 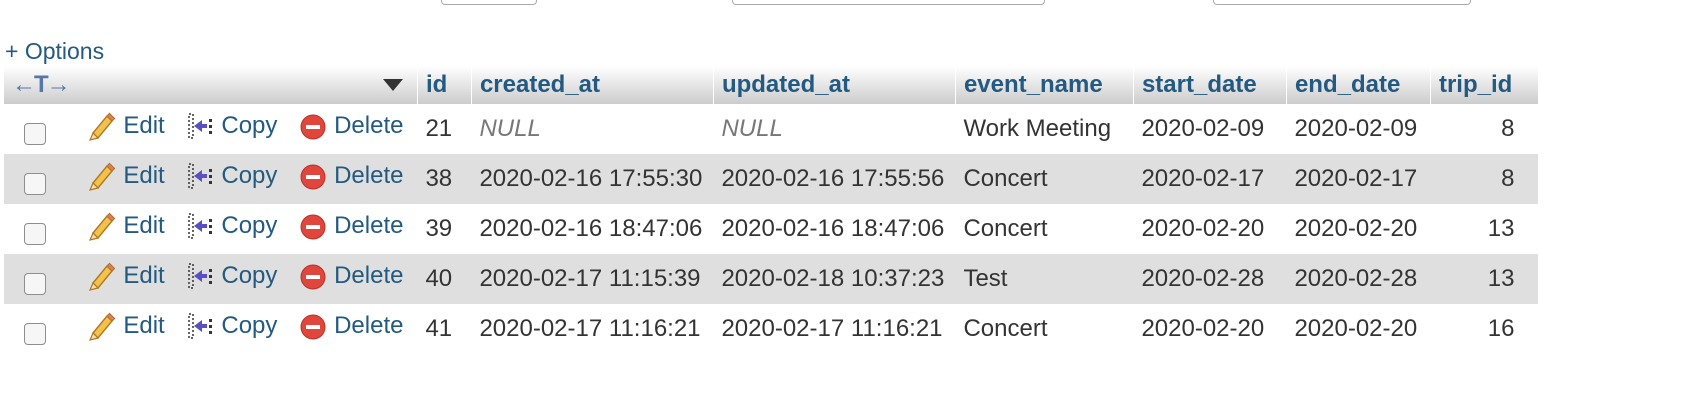 I want to click on cell-trip-id: 16, so click(x=1484, y=329).